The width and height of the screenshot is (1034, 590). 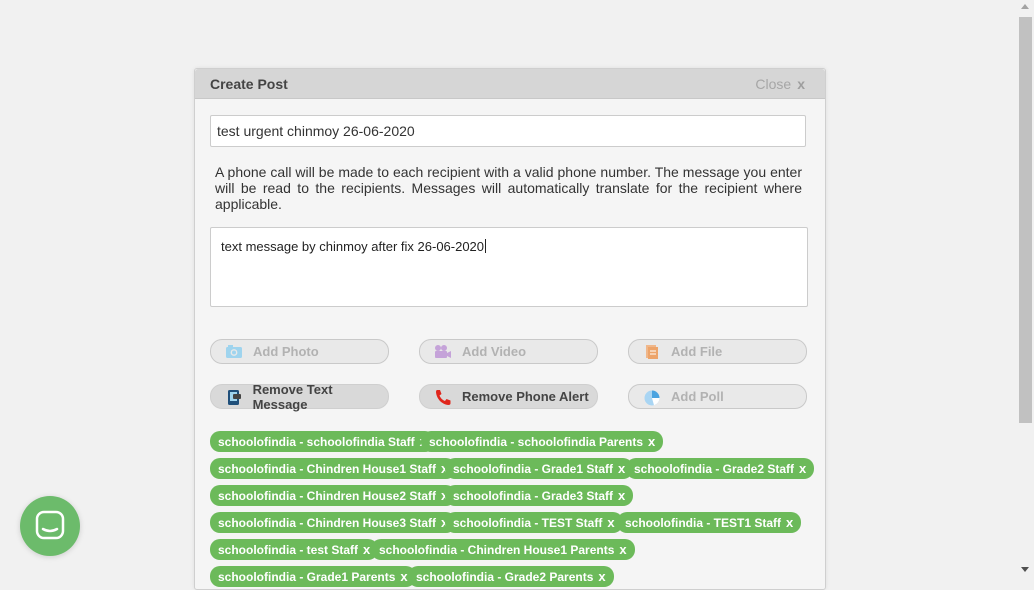 I want to click on file-icon, so click(x=653, y=352).